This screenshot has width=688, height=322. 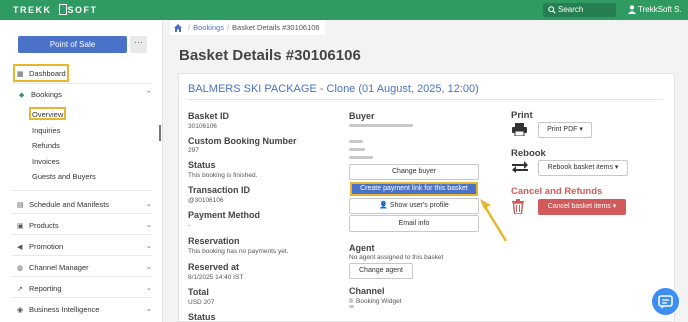 I want to click on sidebar-subitem-invoices: Invoices, so click(x=46, y=161).